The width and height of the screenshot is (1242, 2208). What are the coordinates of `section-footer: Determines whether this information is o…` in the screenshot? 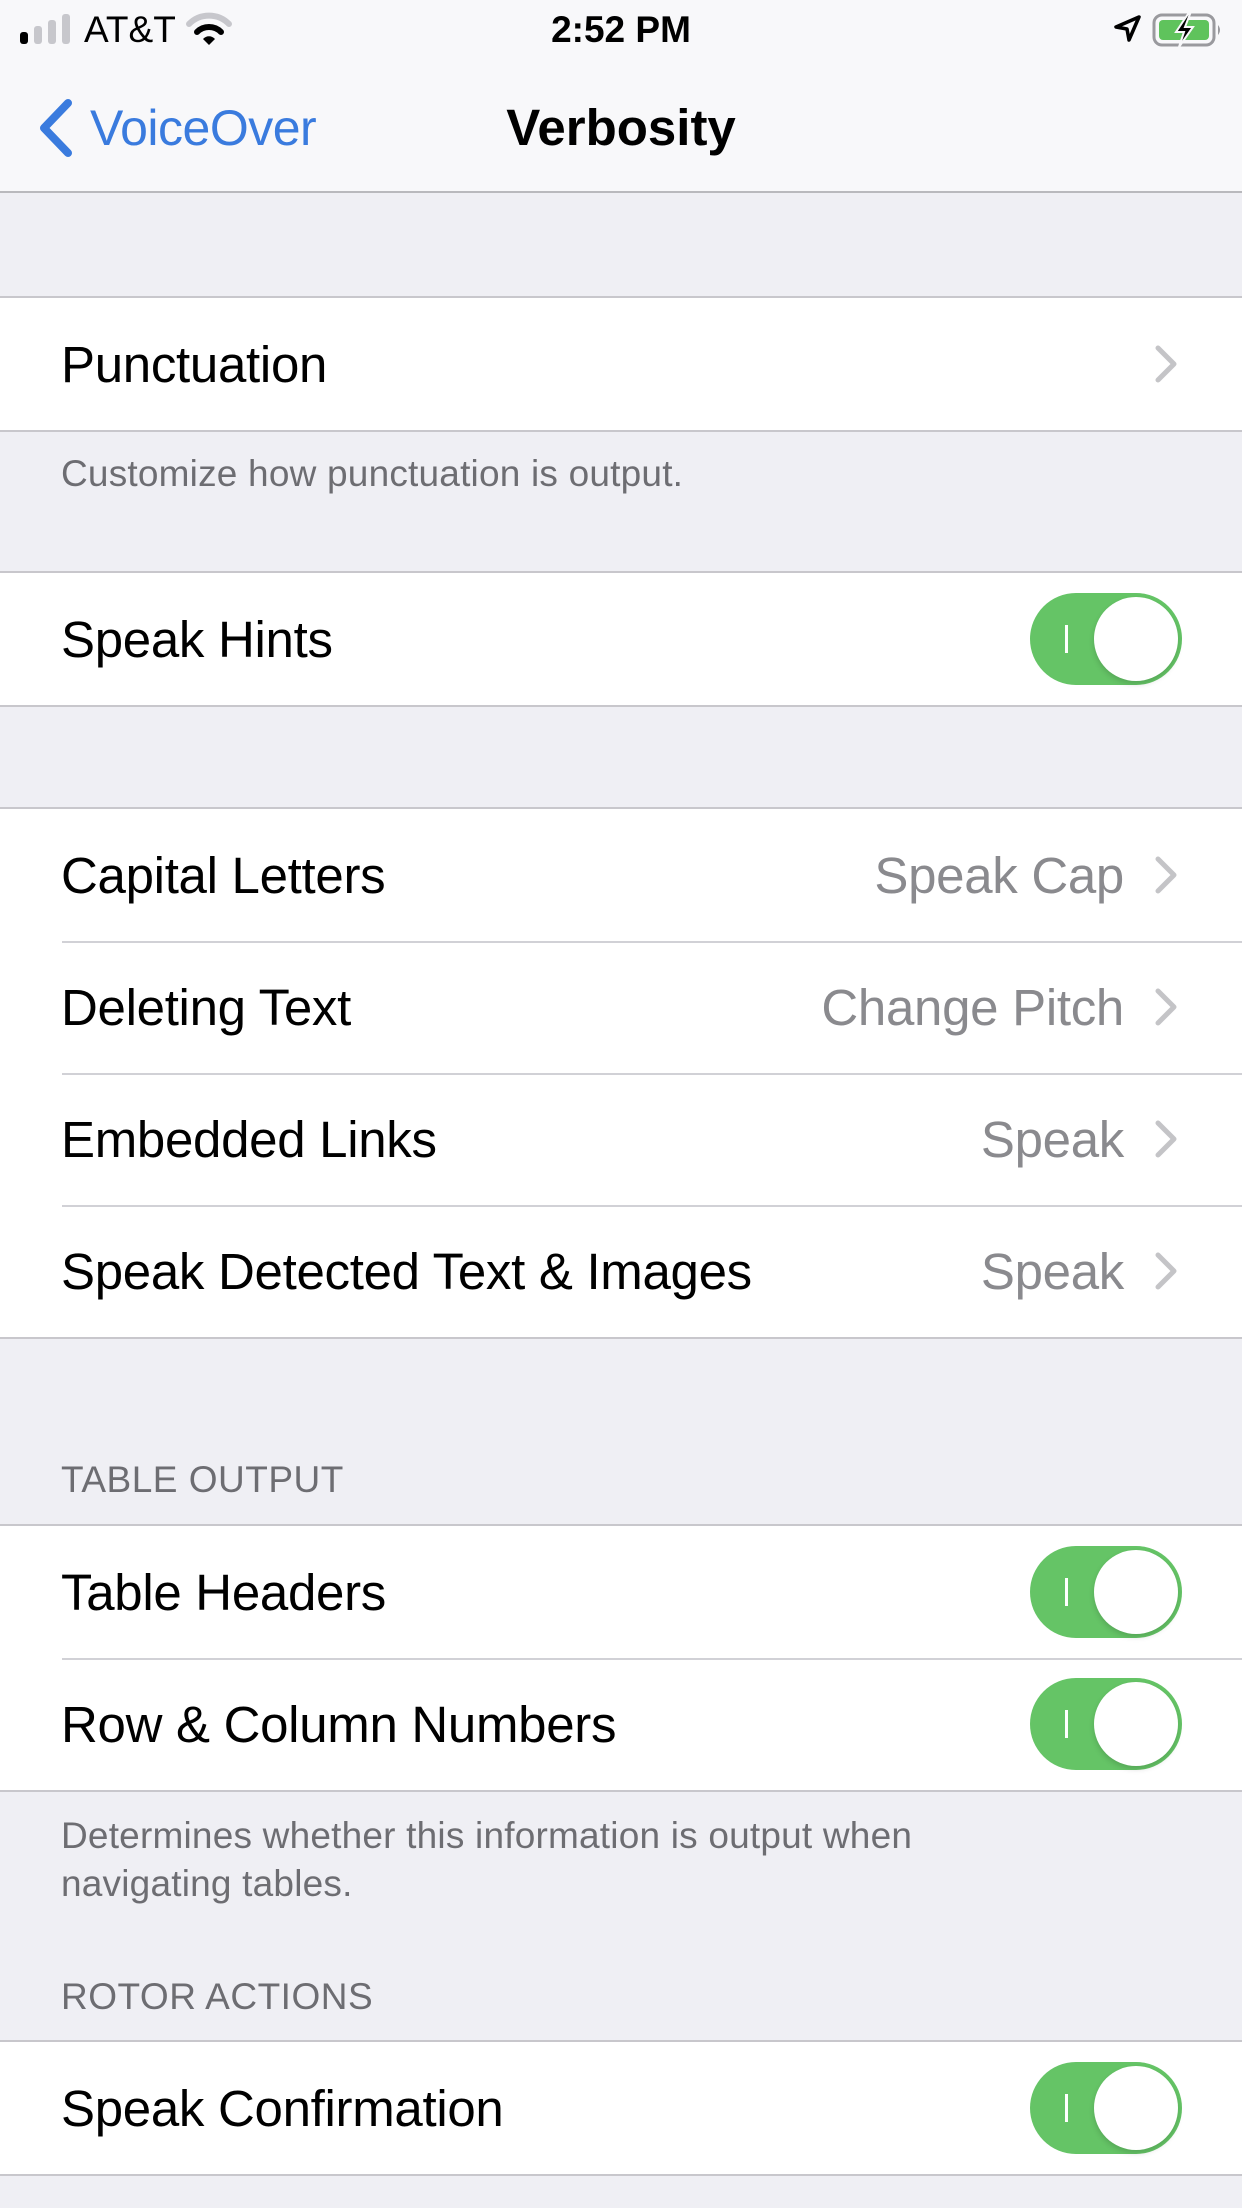 It's located at (487, 1859).